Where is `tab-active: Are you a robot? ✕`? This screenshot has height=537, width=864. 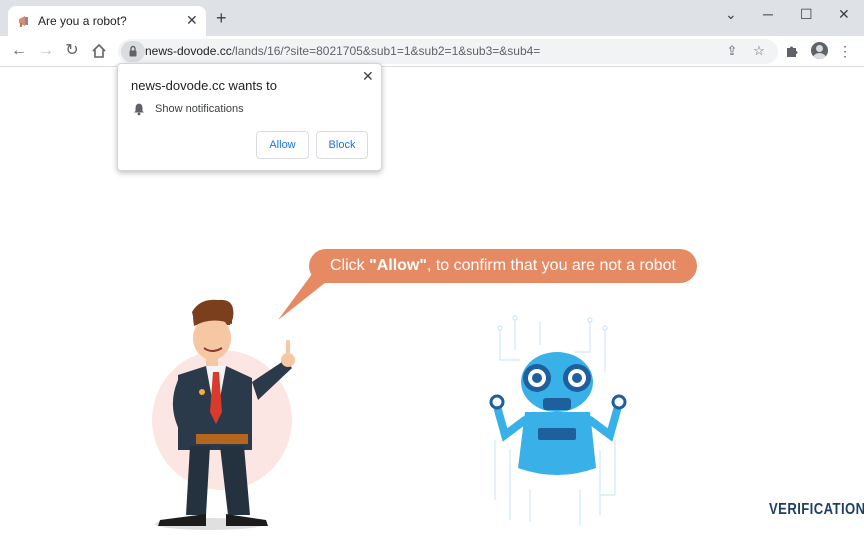 tab-active: Are you a robot? ✕ is located at coordinates (107, 21).